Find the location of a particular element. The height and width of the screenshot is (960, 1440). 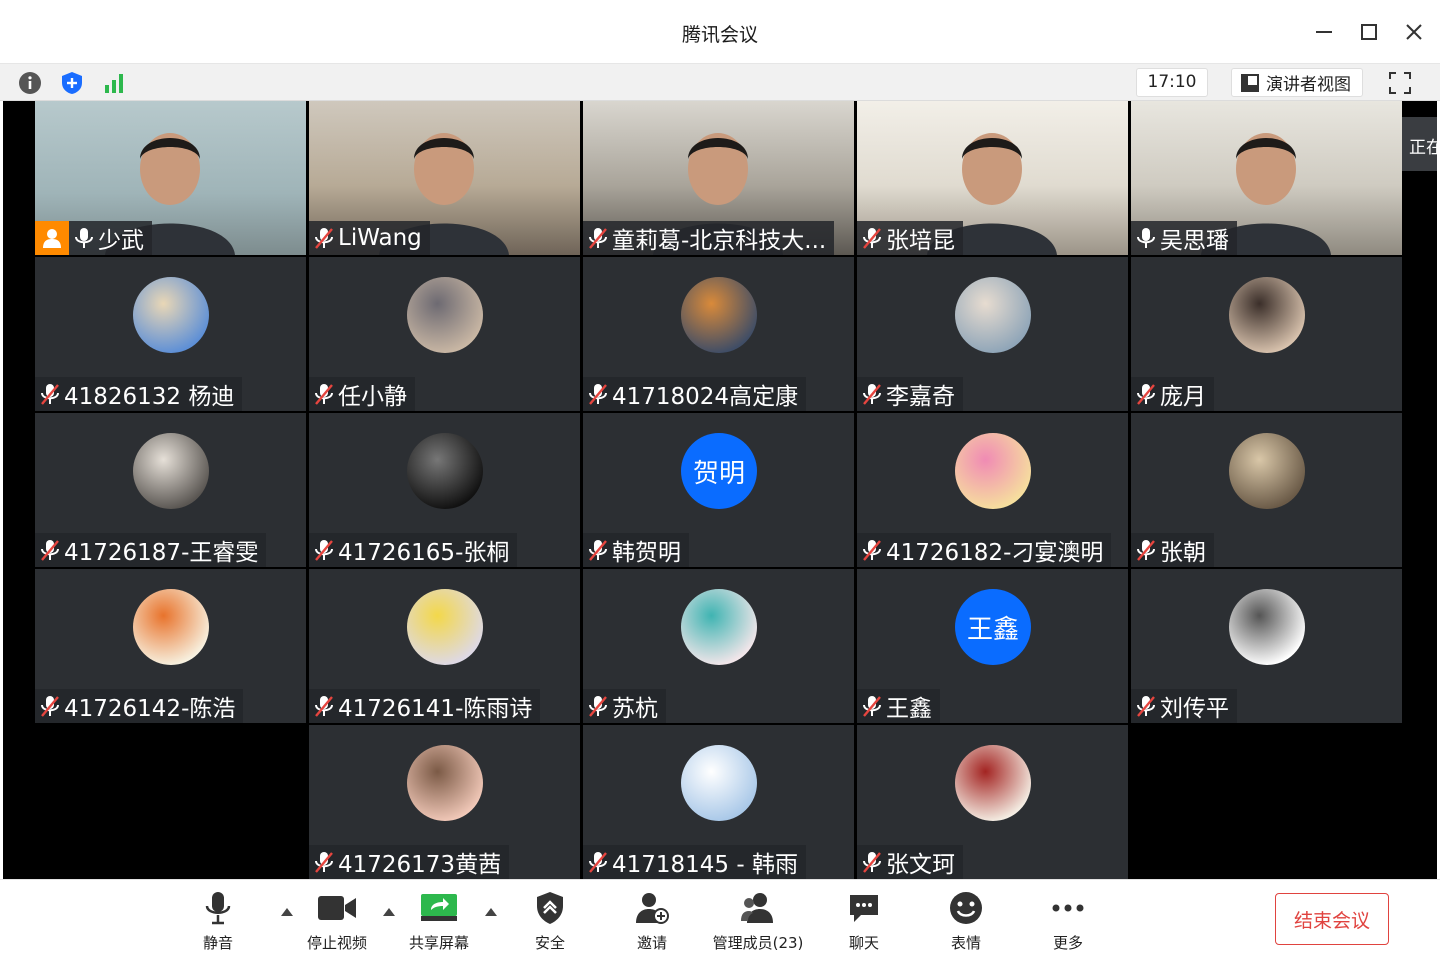

chat-button: 聊天 is located at coordinates (864, 921).